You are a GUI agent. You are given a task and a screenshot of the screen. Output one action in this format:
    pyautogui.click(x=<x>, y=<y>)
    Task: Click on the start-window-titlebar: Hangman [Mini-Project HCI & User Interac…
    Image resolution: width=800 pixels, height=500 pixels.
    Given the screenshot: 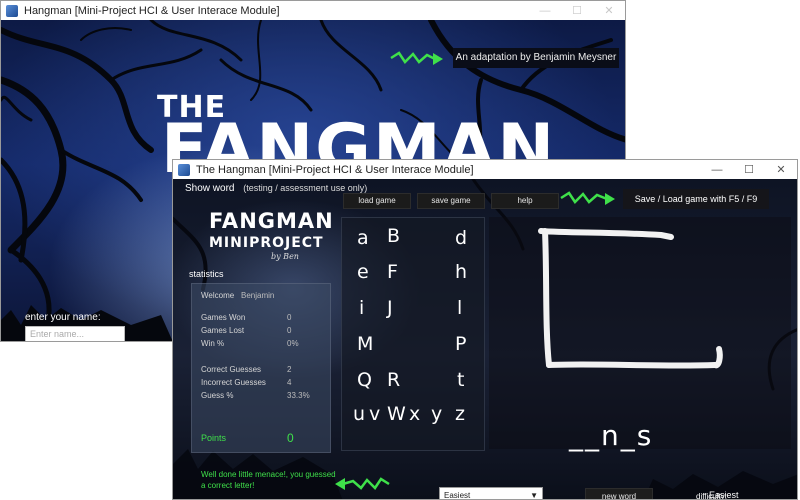 What is the action you would take?
    pyautogui.click(x=313, y=10)
    